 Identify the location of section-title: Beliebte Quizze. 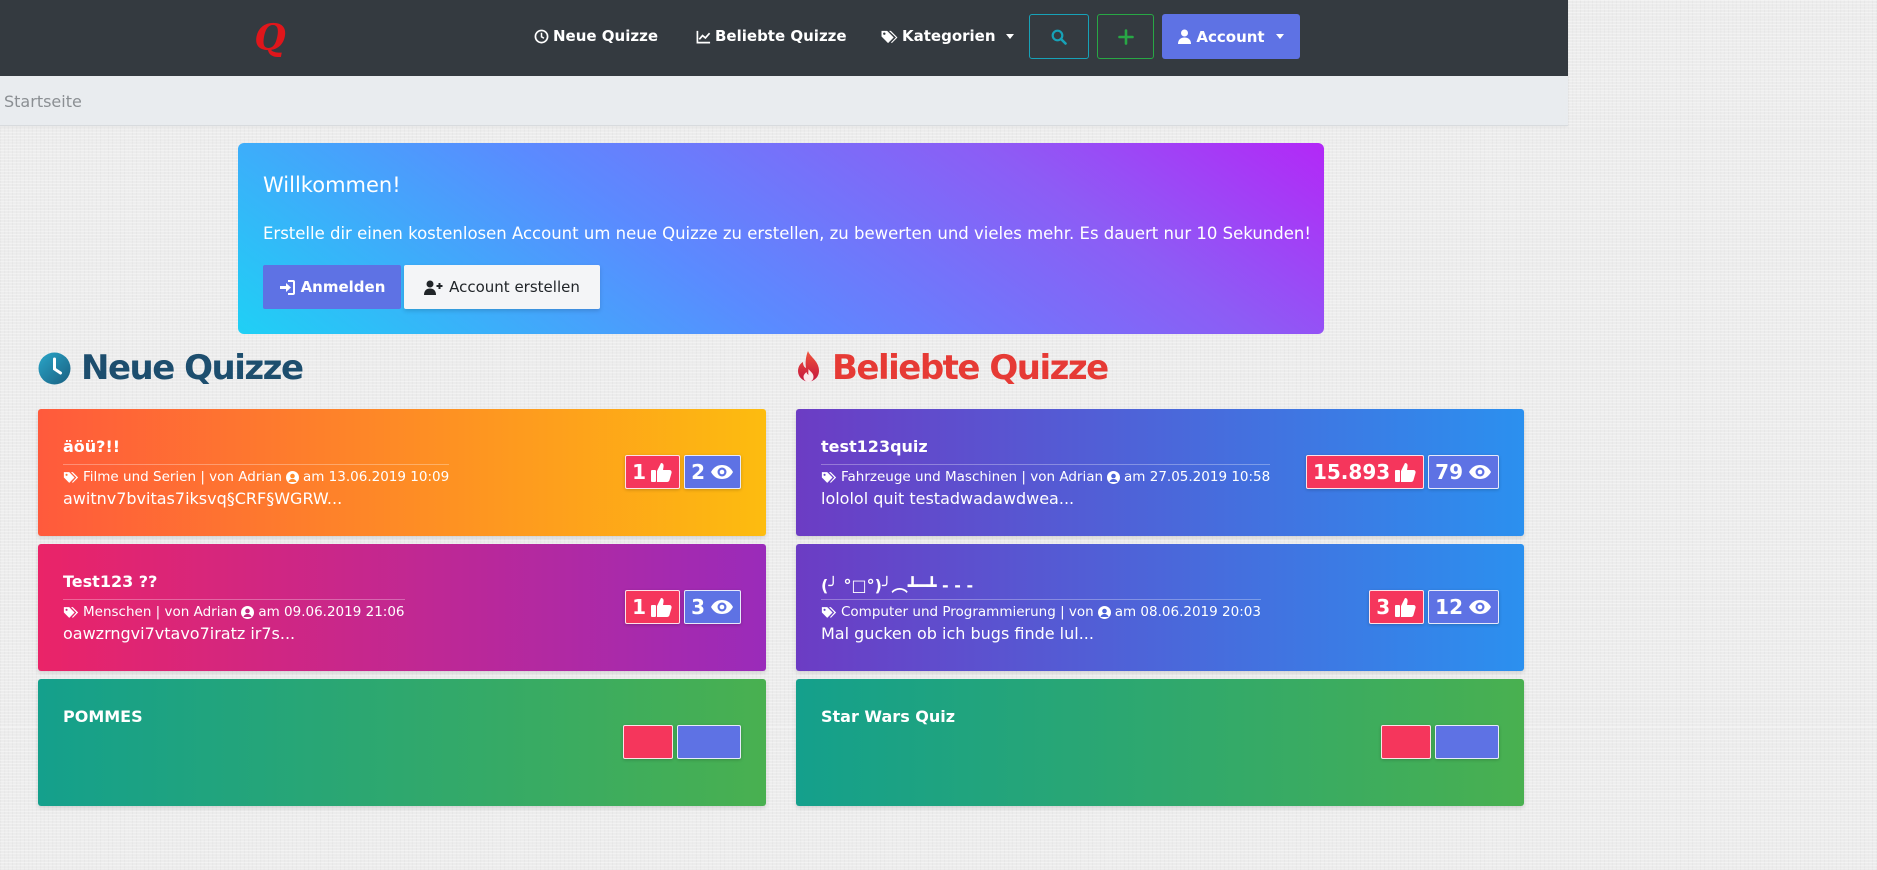
(970, 368).